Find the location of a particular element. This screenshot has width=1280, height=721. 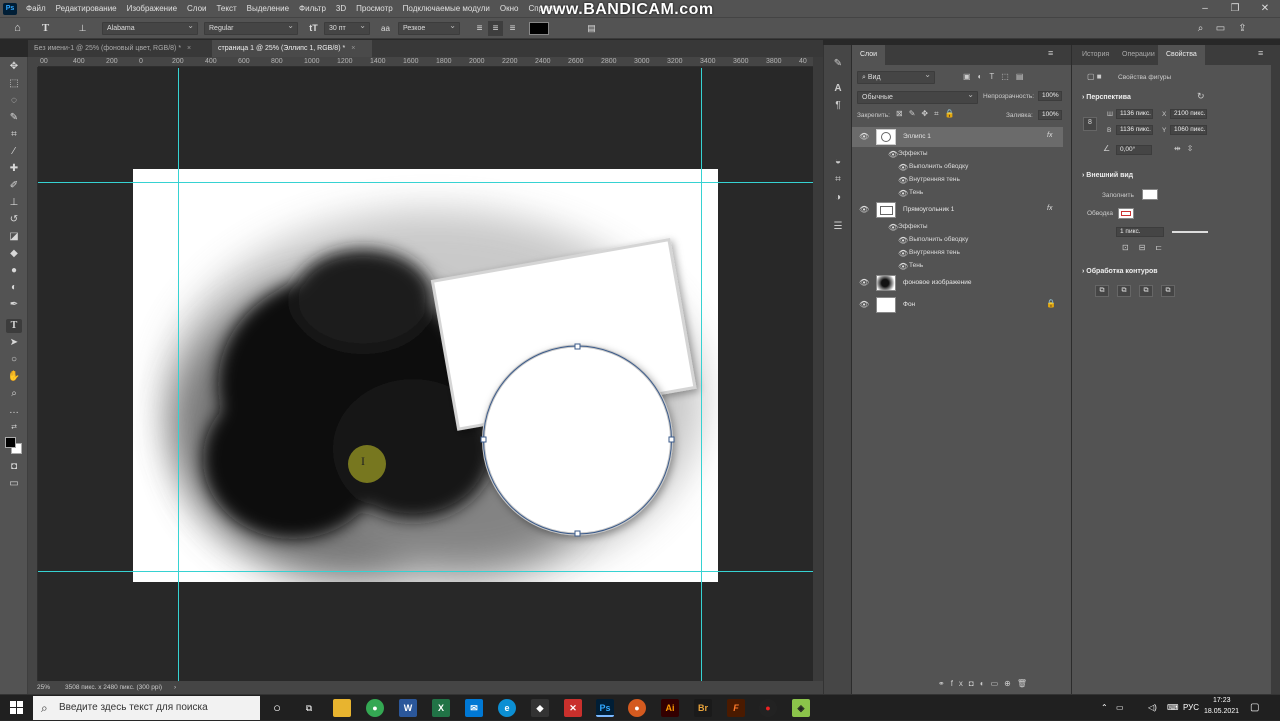

guide-horizontal is located at coordinates (425, 182).